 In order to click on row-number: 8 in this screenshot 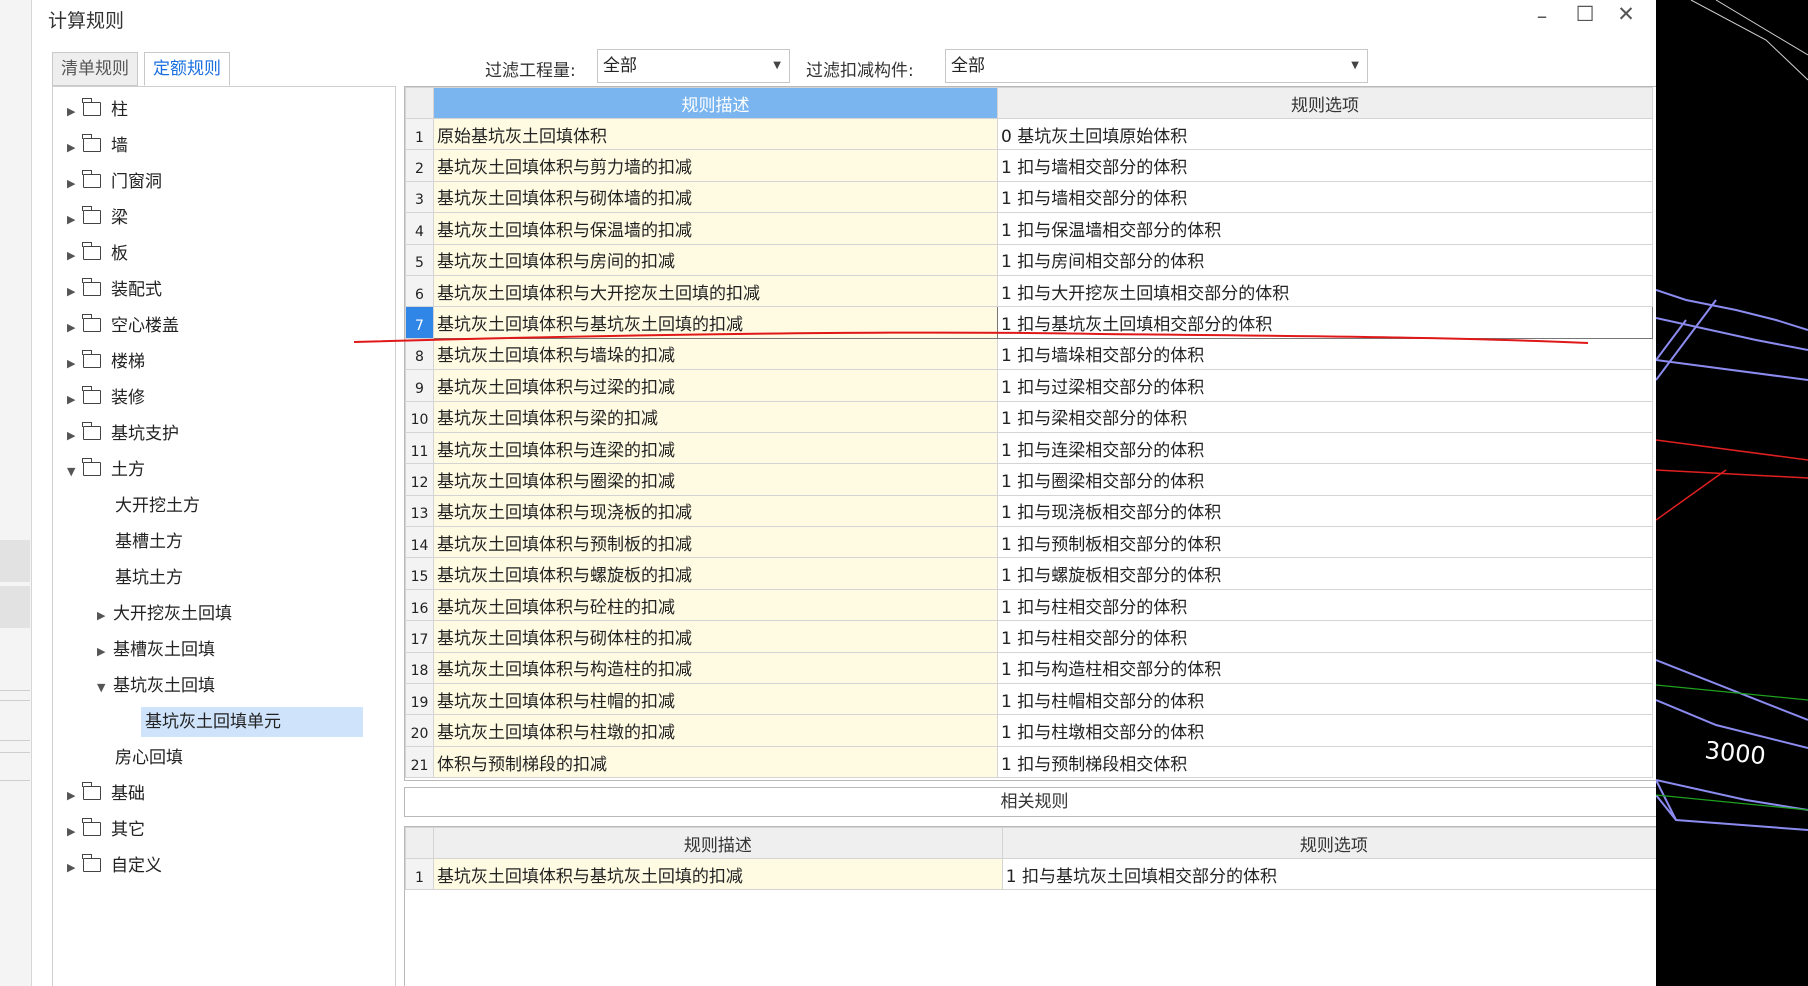, I will do `click(419, 354)`.